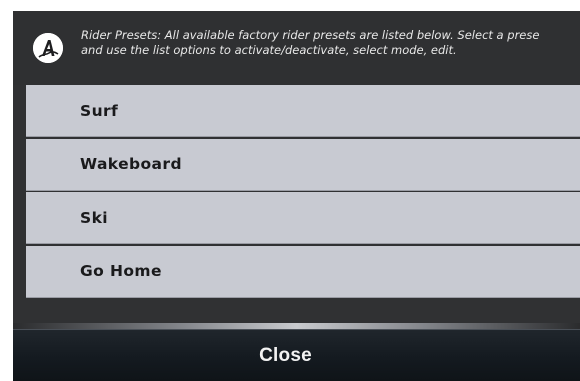 Image resolution: width=580 pixels, height=381 pixels. What do you see at coordinates (285, 355) in the screenshot?
I see `close-button-label: Close` at bounding box center [285, 355].